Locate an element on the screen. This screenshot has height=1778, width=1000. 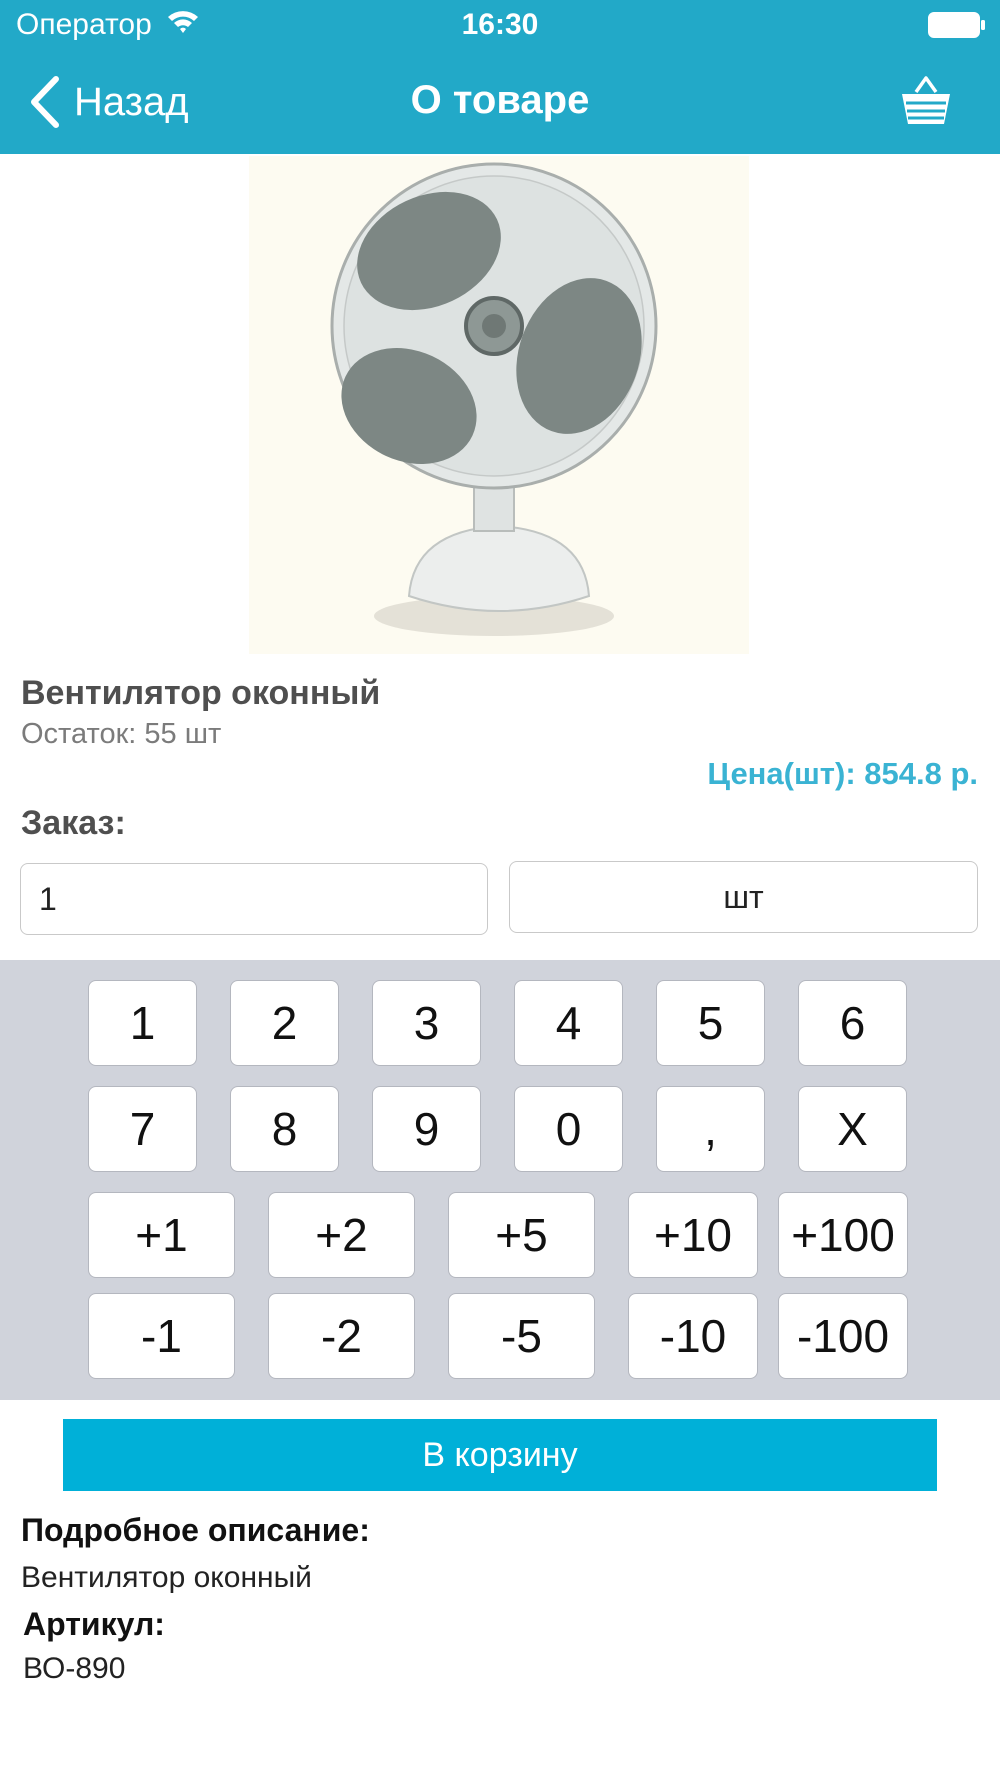
keypad-key: 0 is located at coordinates (568, 1129).